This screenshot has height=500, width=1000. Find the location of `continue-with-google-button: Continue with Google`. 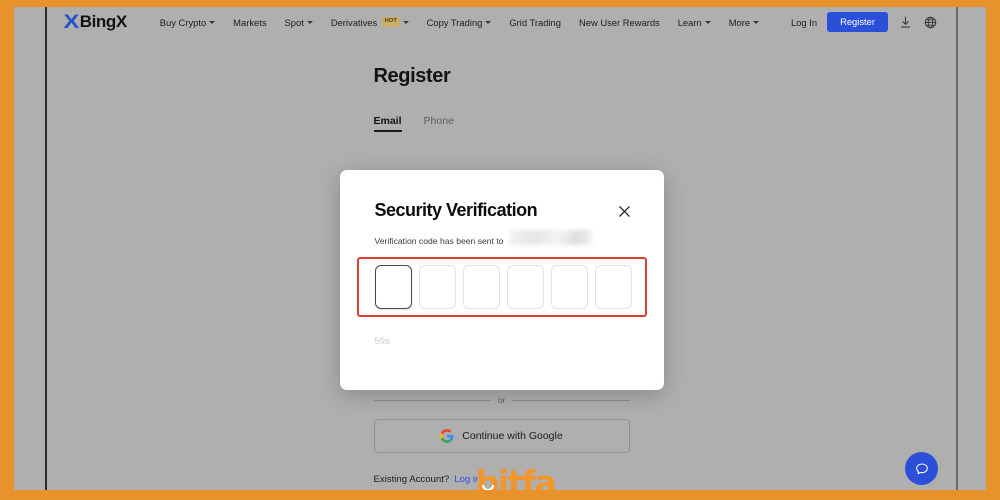

continue-with-google-button: Continue with Google is located at coordinates (501, 436).